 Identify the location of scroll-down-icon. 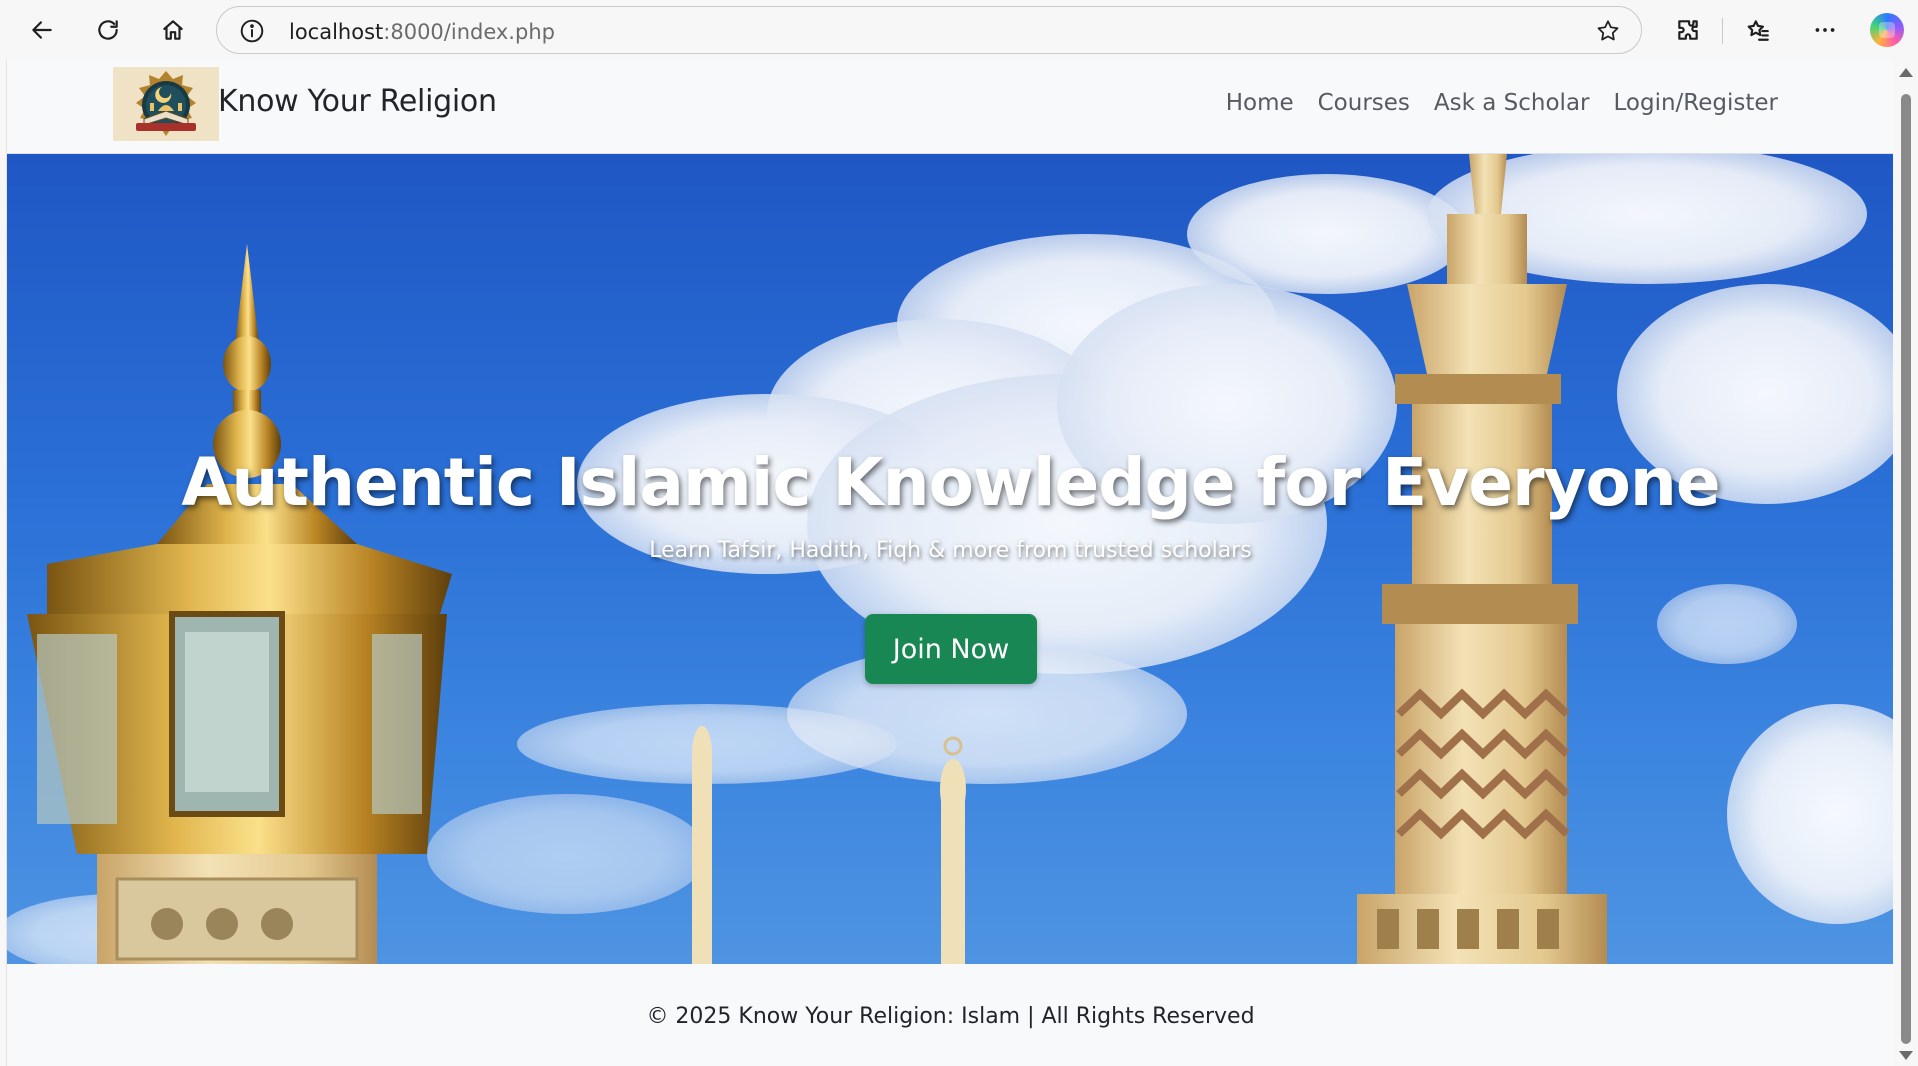
(1906, 1055).